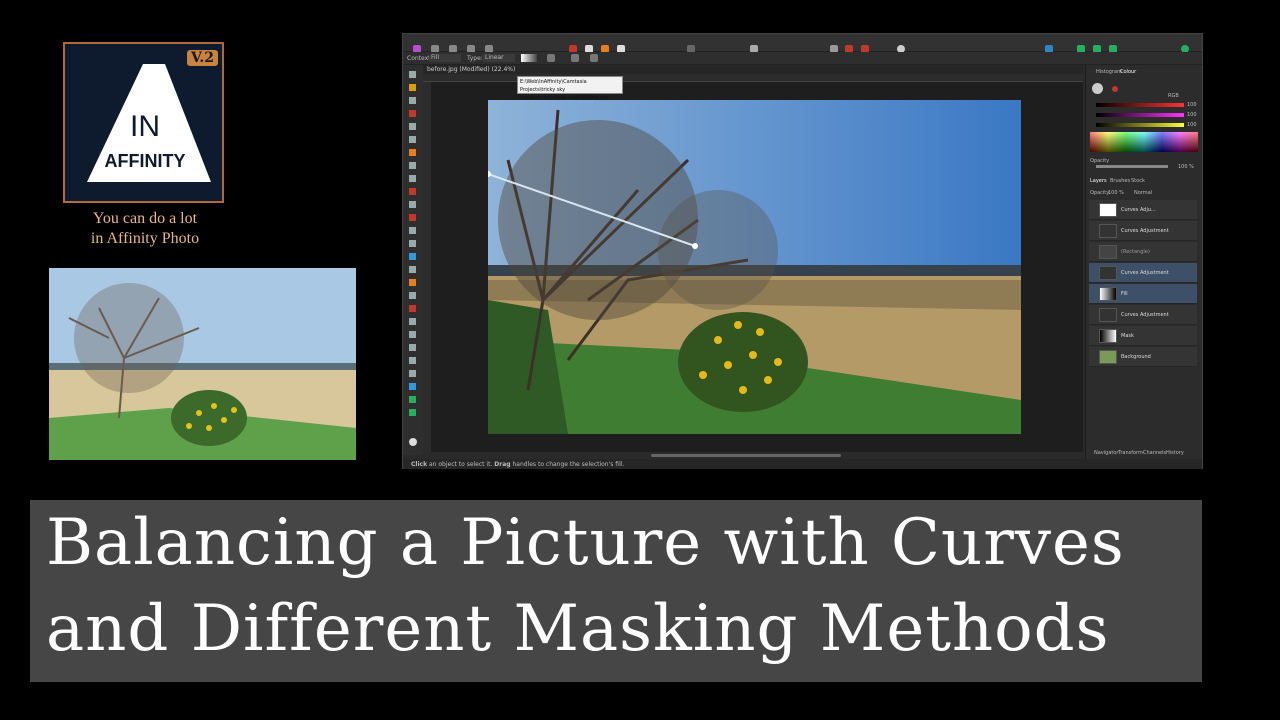 Image resolution: width=1280 pixels, height=720 pixels. Describe the element at coordinates (1097, 88) in the screenshot. I see `fill-colour-swatch` at that location.